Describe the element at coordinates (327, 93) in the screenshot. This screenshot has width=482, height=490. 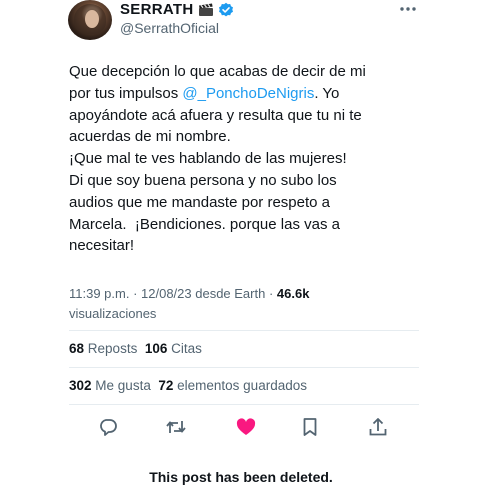
I see `tweet-text-line2-suffix: . Yo` at that location.